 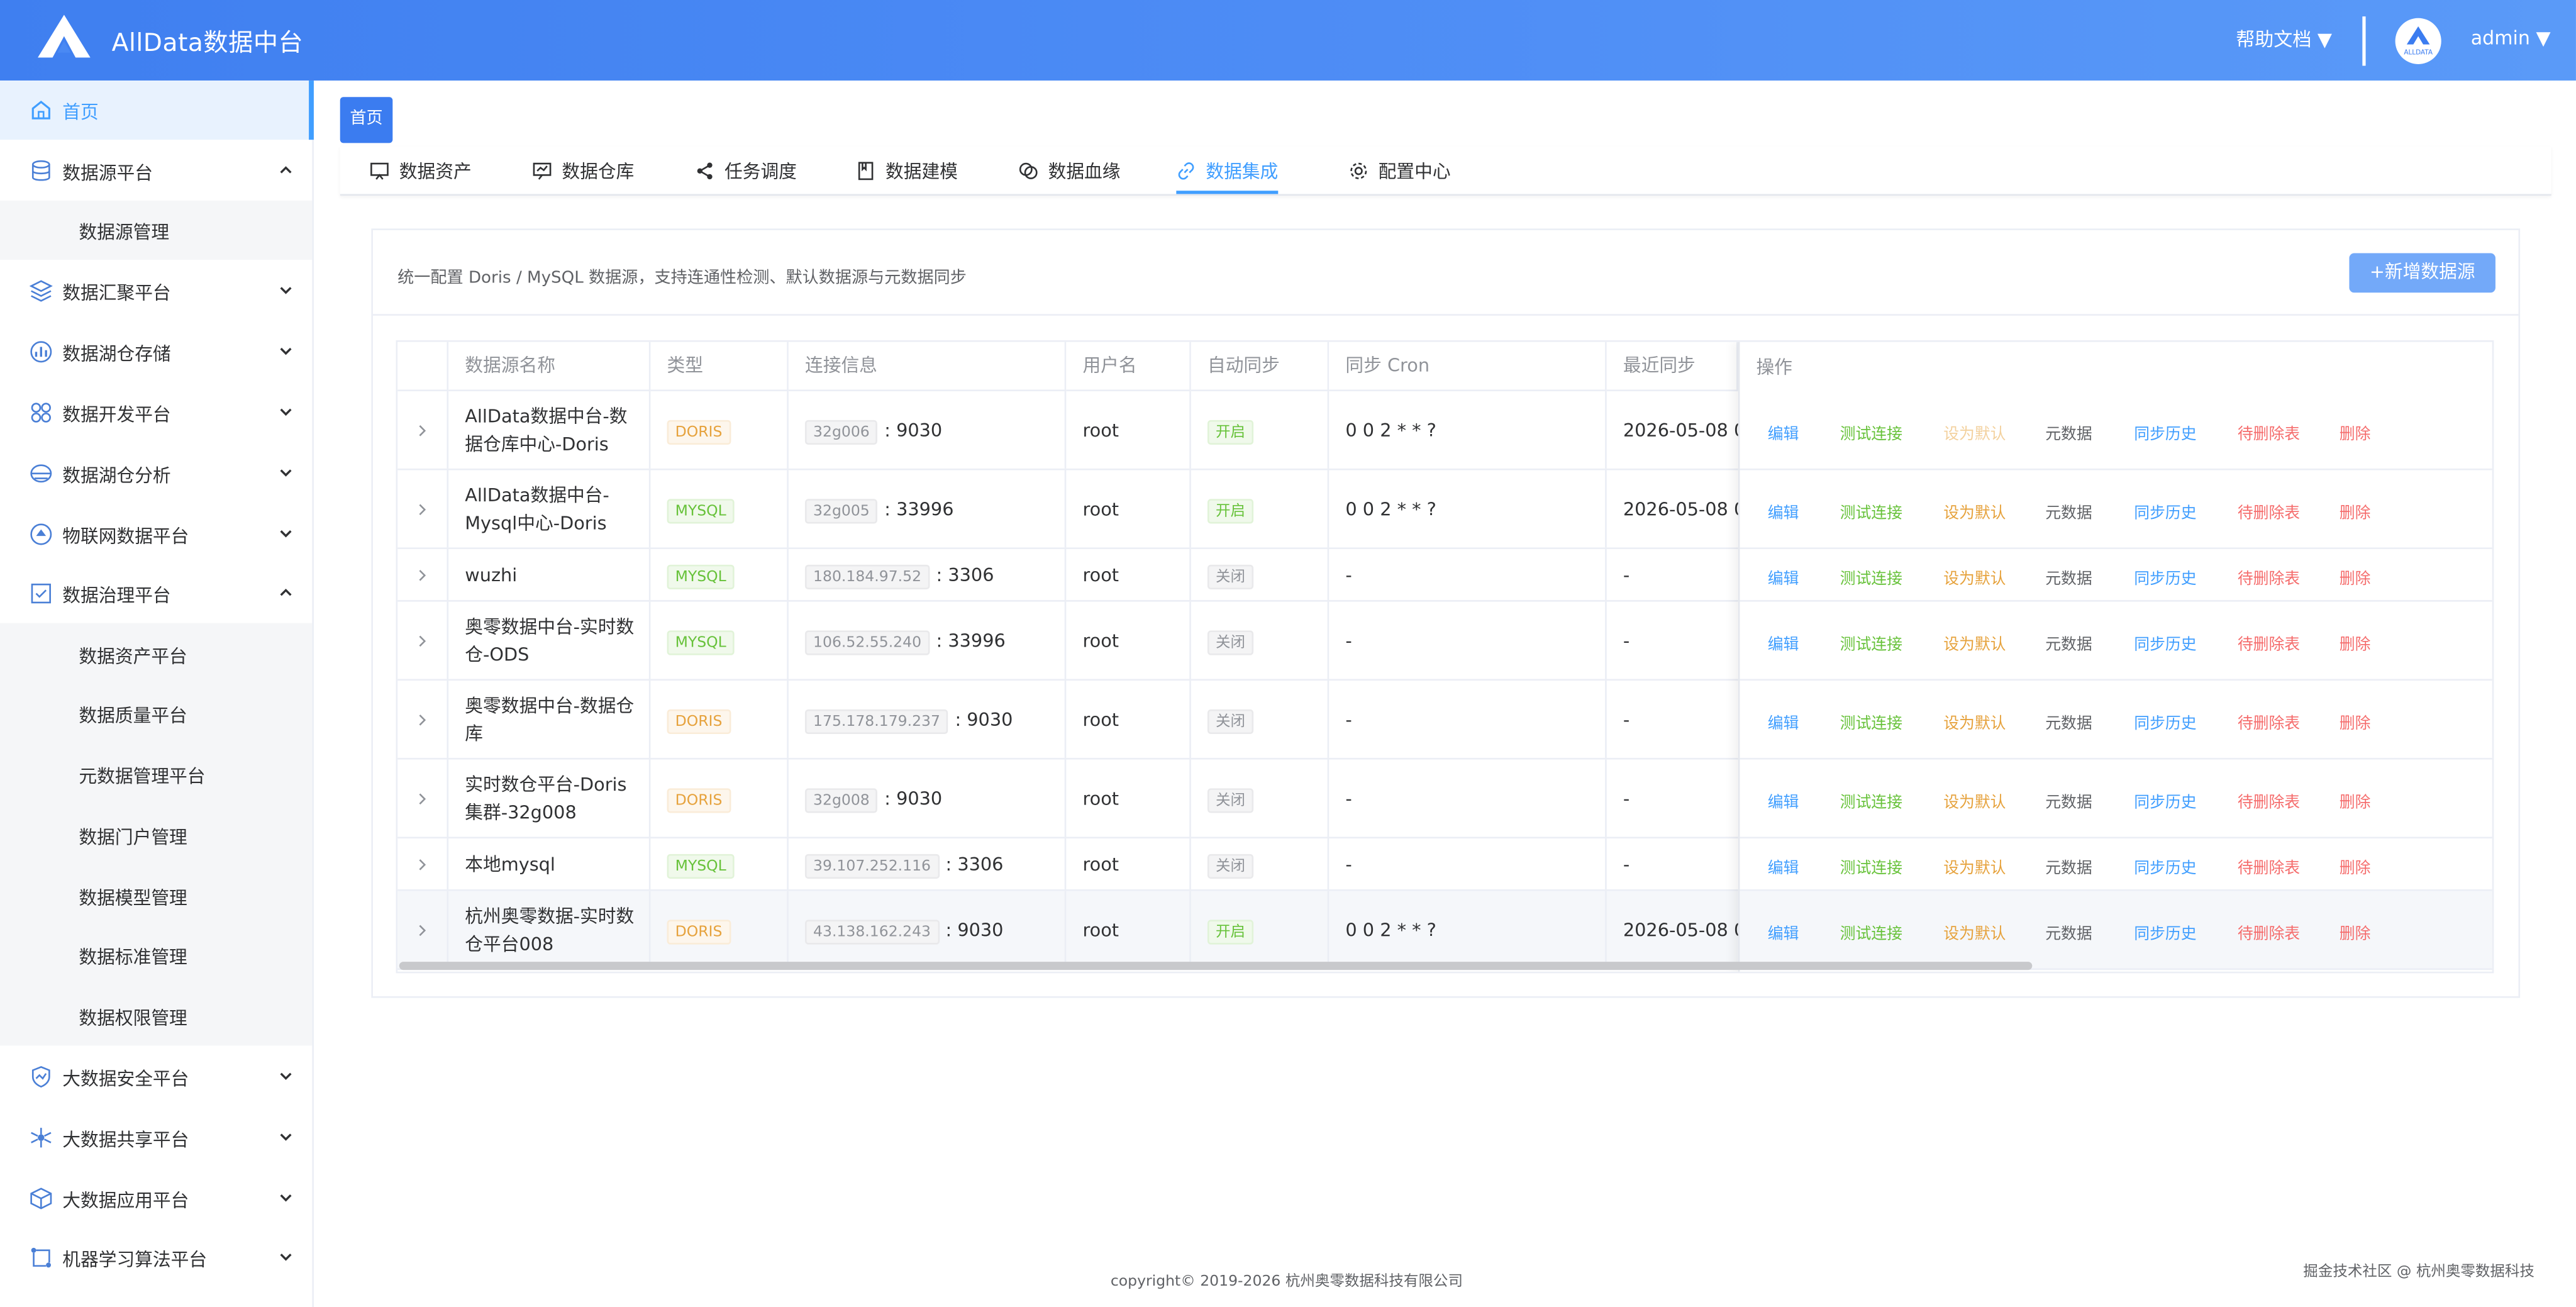 What do you see at coordinates (156, 774) in the screenshot?
I see `sidebar-item-metadata-platform: 元数据管理平台` at bounding box center [156, 774].